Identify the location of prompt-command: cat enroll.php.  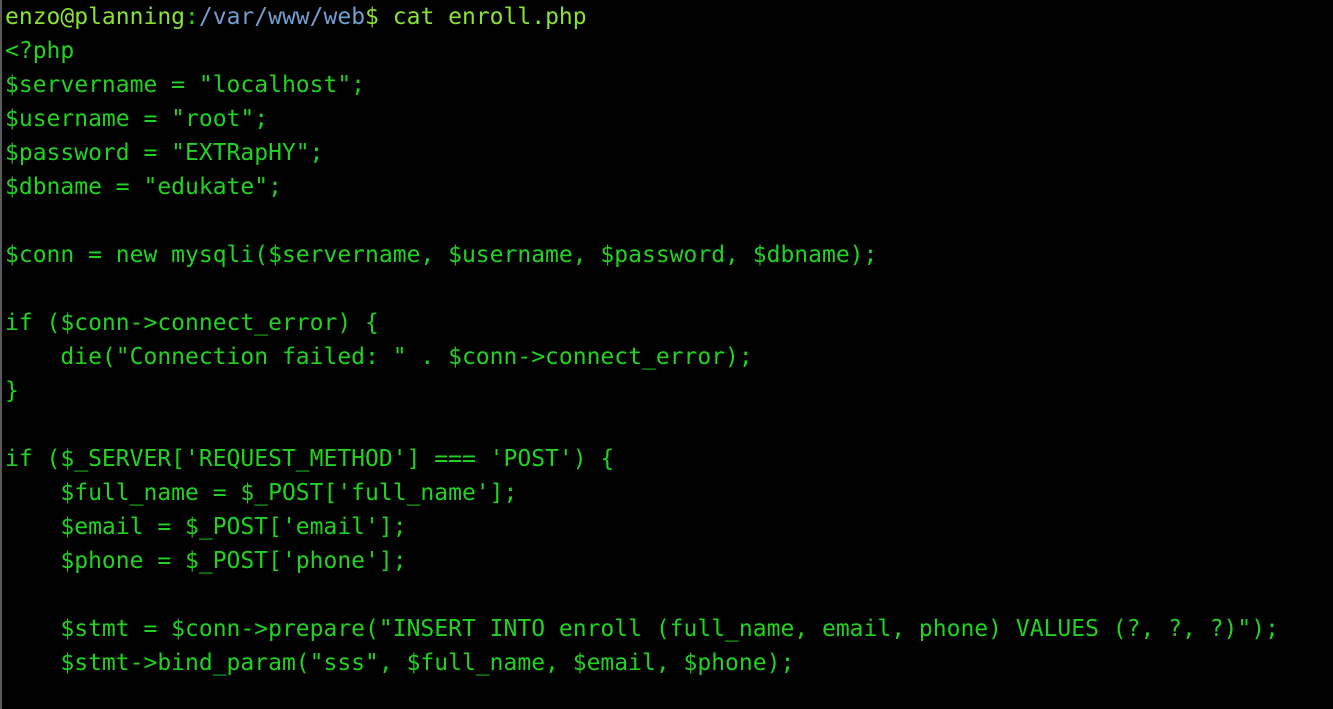
(482, 17).